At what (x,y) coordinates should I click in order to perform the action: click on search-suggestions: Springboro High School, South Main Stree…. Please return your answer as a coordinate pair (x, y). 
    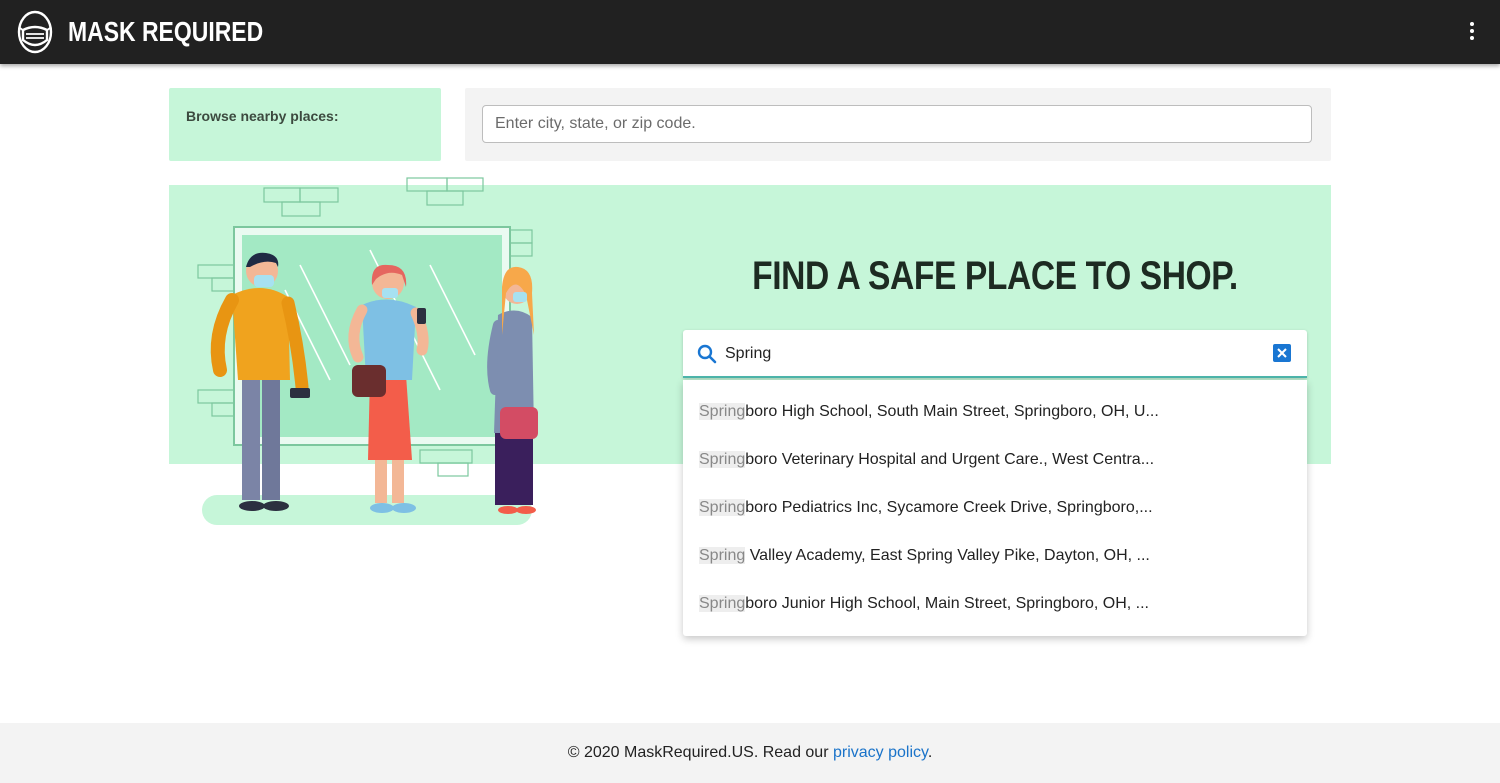
    Looking at the image, I should click on (995, 508).